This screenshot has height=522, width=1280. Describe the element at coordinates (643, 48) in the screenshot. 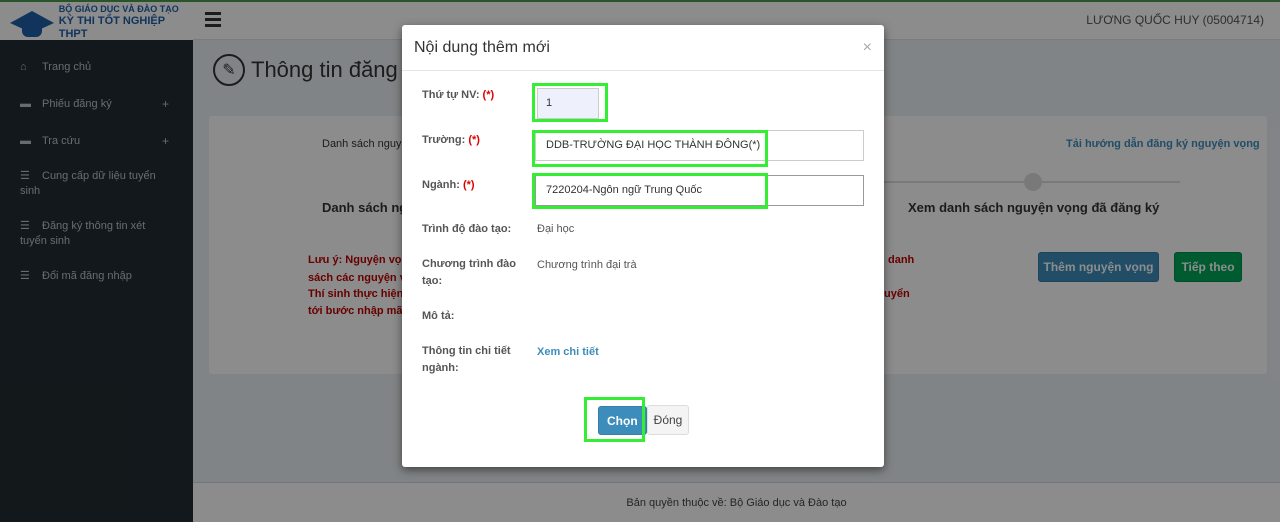

I see `modal-header: Nội dung thêm mới ×` at that location.